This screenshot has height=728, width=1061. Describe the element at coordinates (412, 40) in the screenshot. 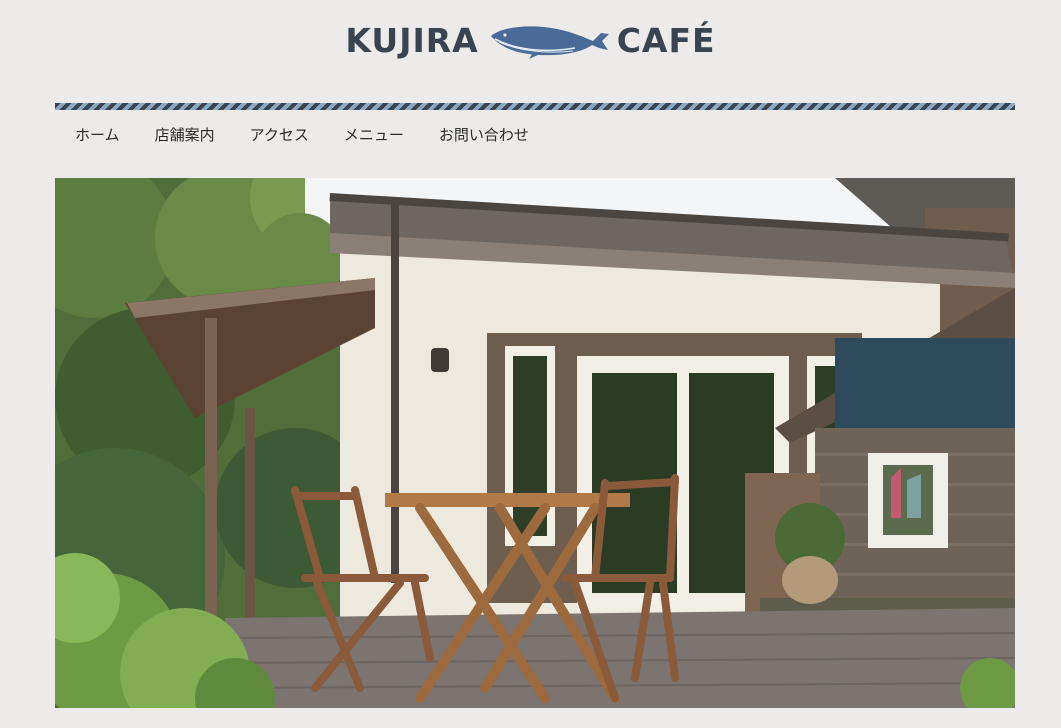

I see `logo-word-kujira: KUJIRA` at that location.